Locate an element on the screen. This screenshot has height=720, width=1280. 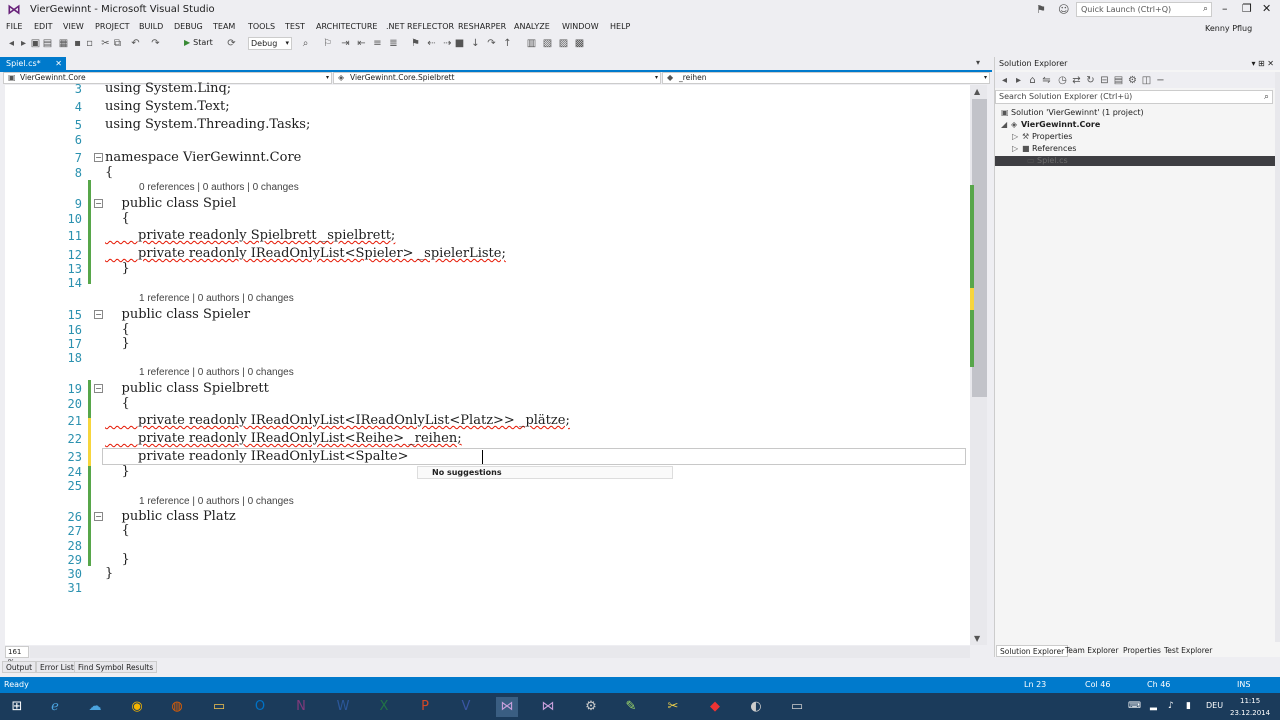
notifications-icon: ⚑ is located at coordinates (1041, 9).